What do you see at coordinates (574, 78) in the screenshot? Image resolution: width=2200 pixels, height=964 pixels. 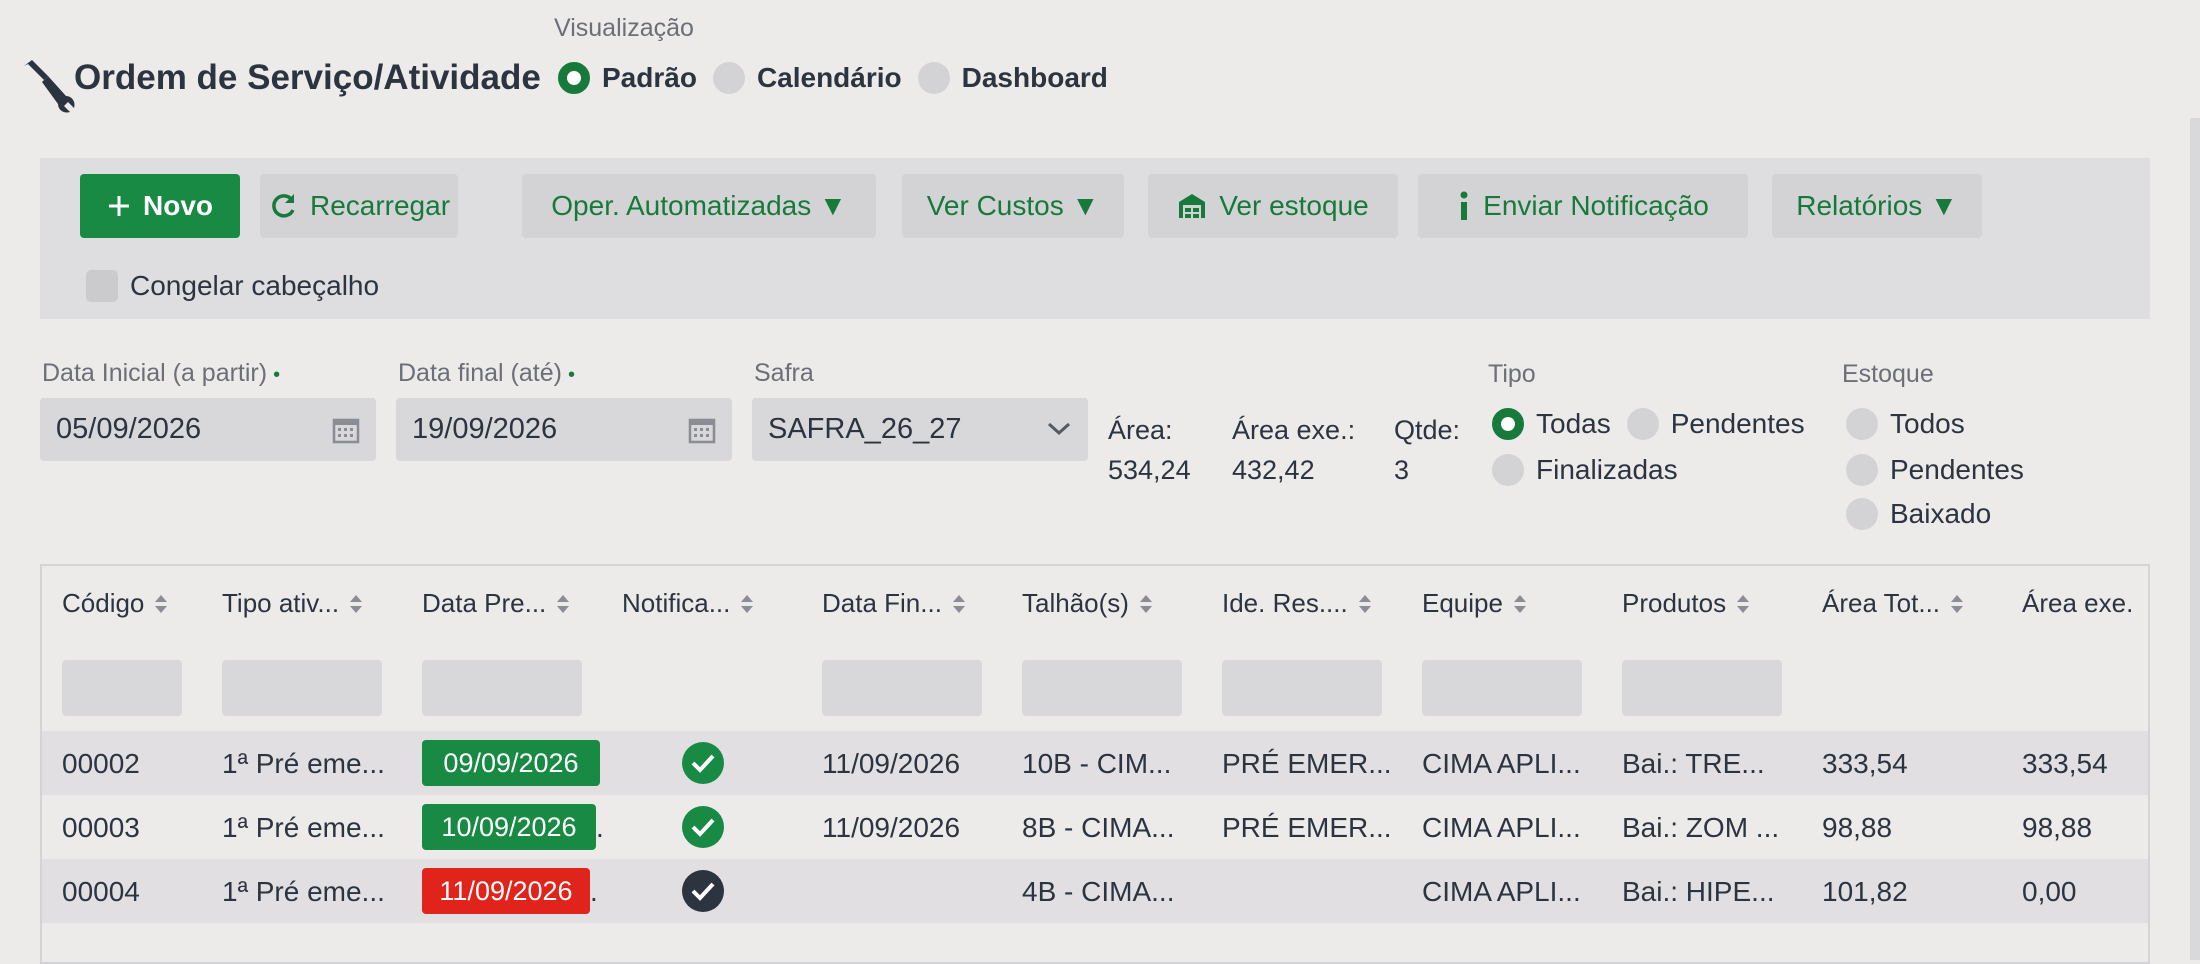 I see `view-padrao-radio` at bounding box center [574, 78].